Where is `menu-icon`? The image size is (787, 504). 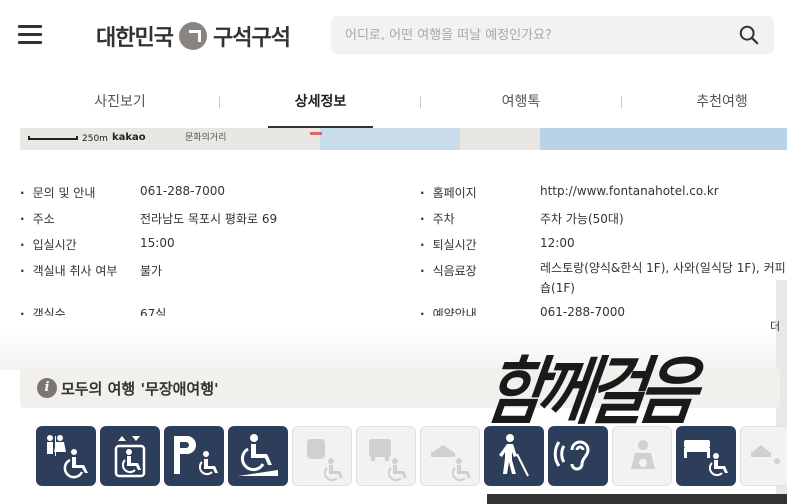
menu-icon is located at coordinates (30, 35).